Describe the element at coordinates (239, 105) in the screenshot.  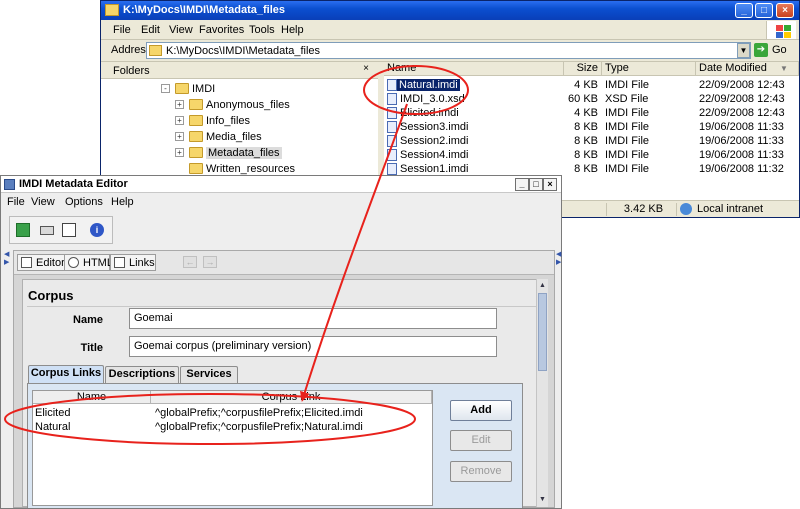
I see `tree-item: + Anonymous_files` at that location.